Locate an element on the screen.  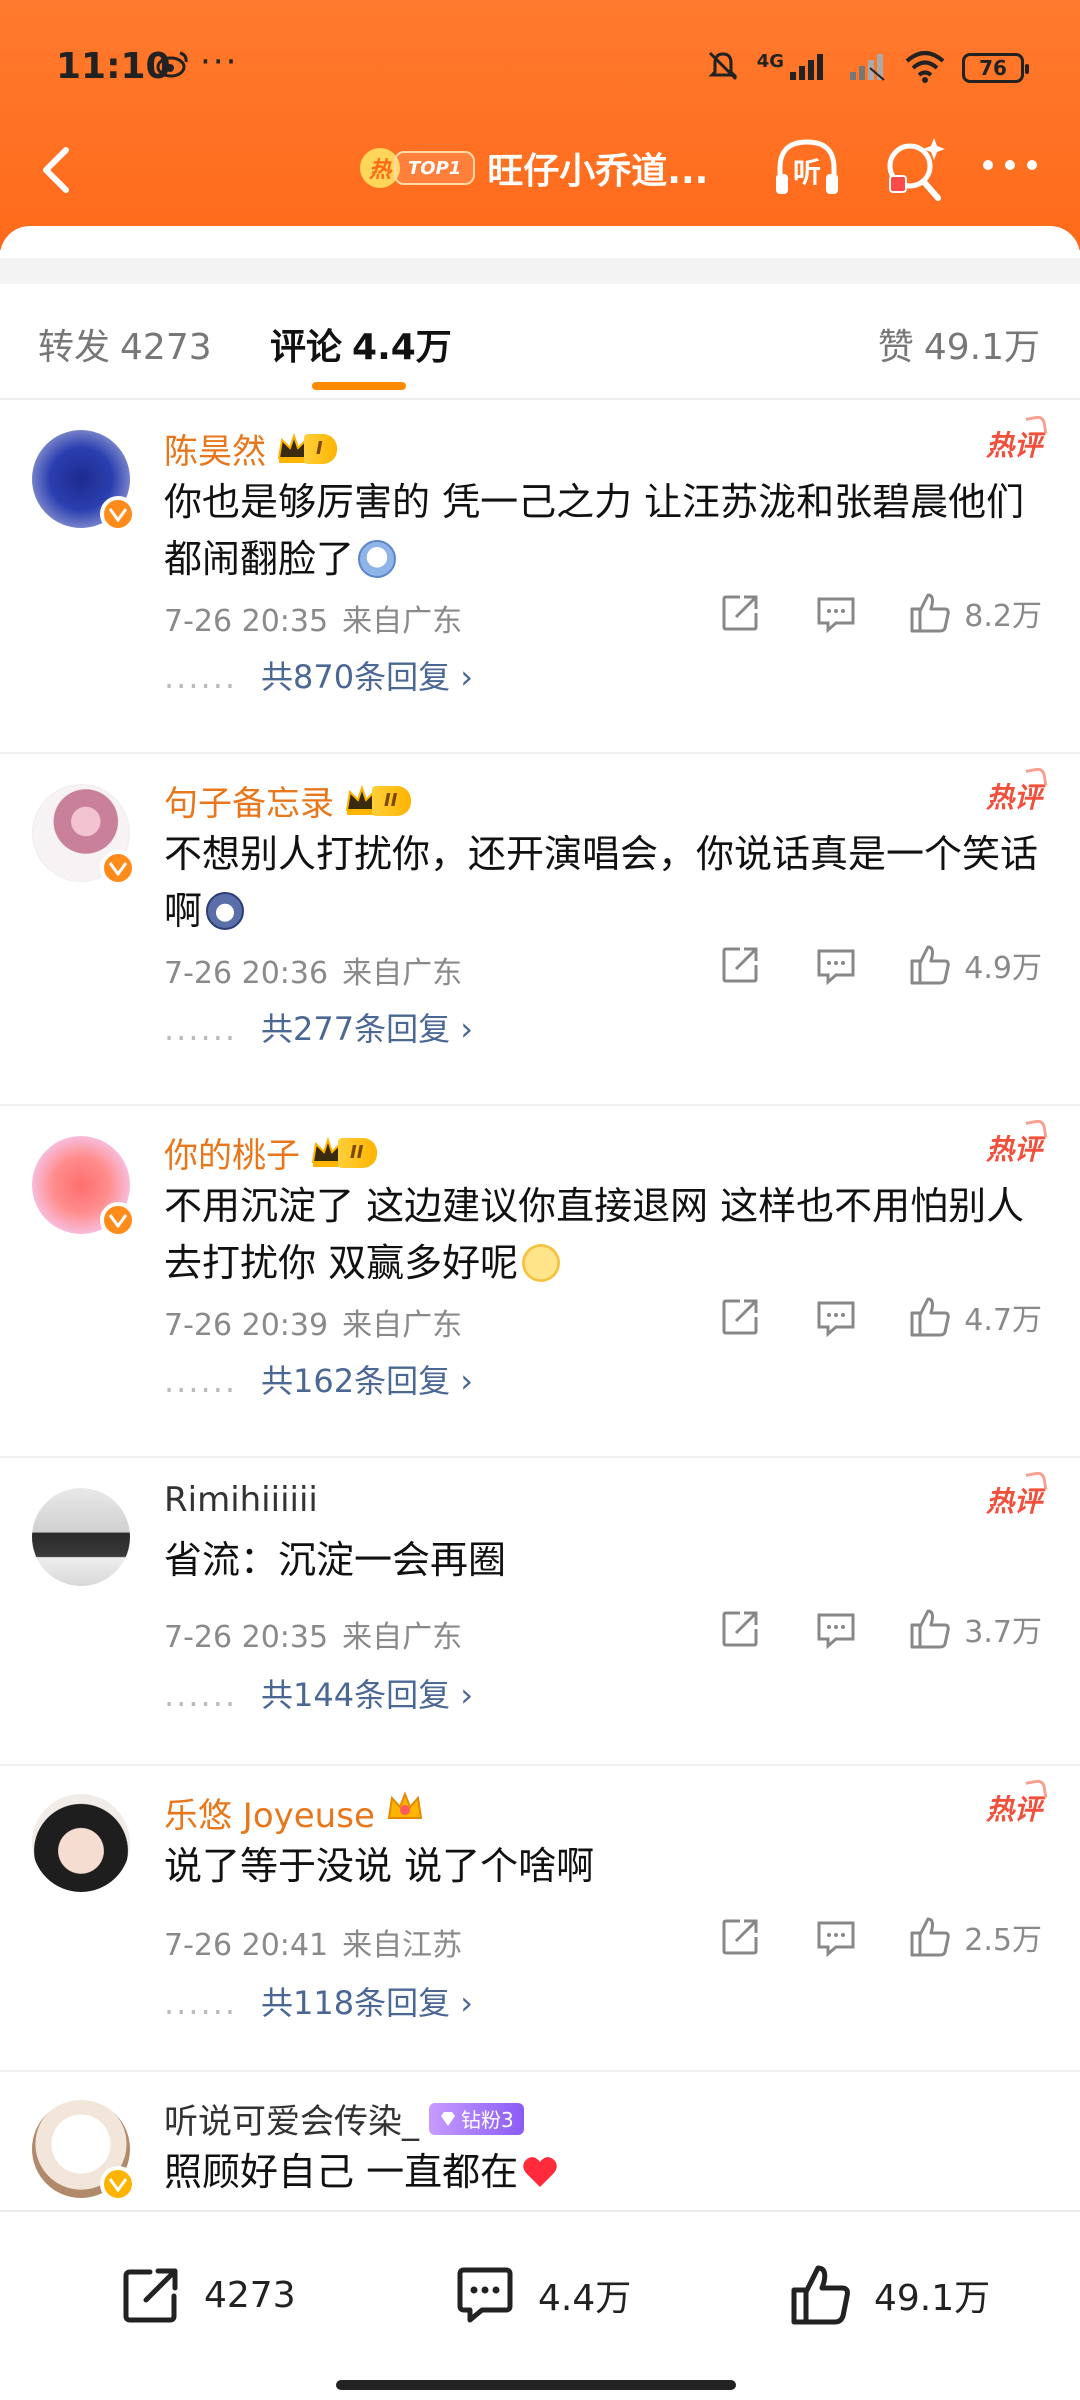
replies-text: 共118条回复 › is located at coordinates (367, 2003).